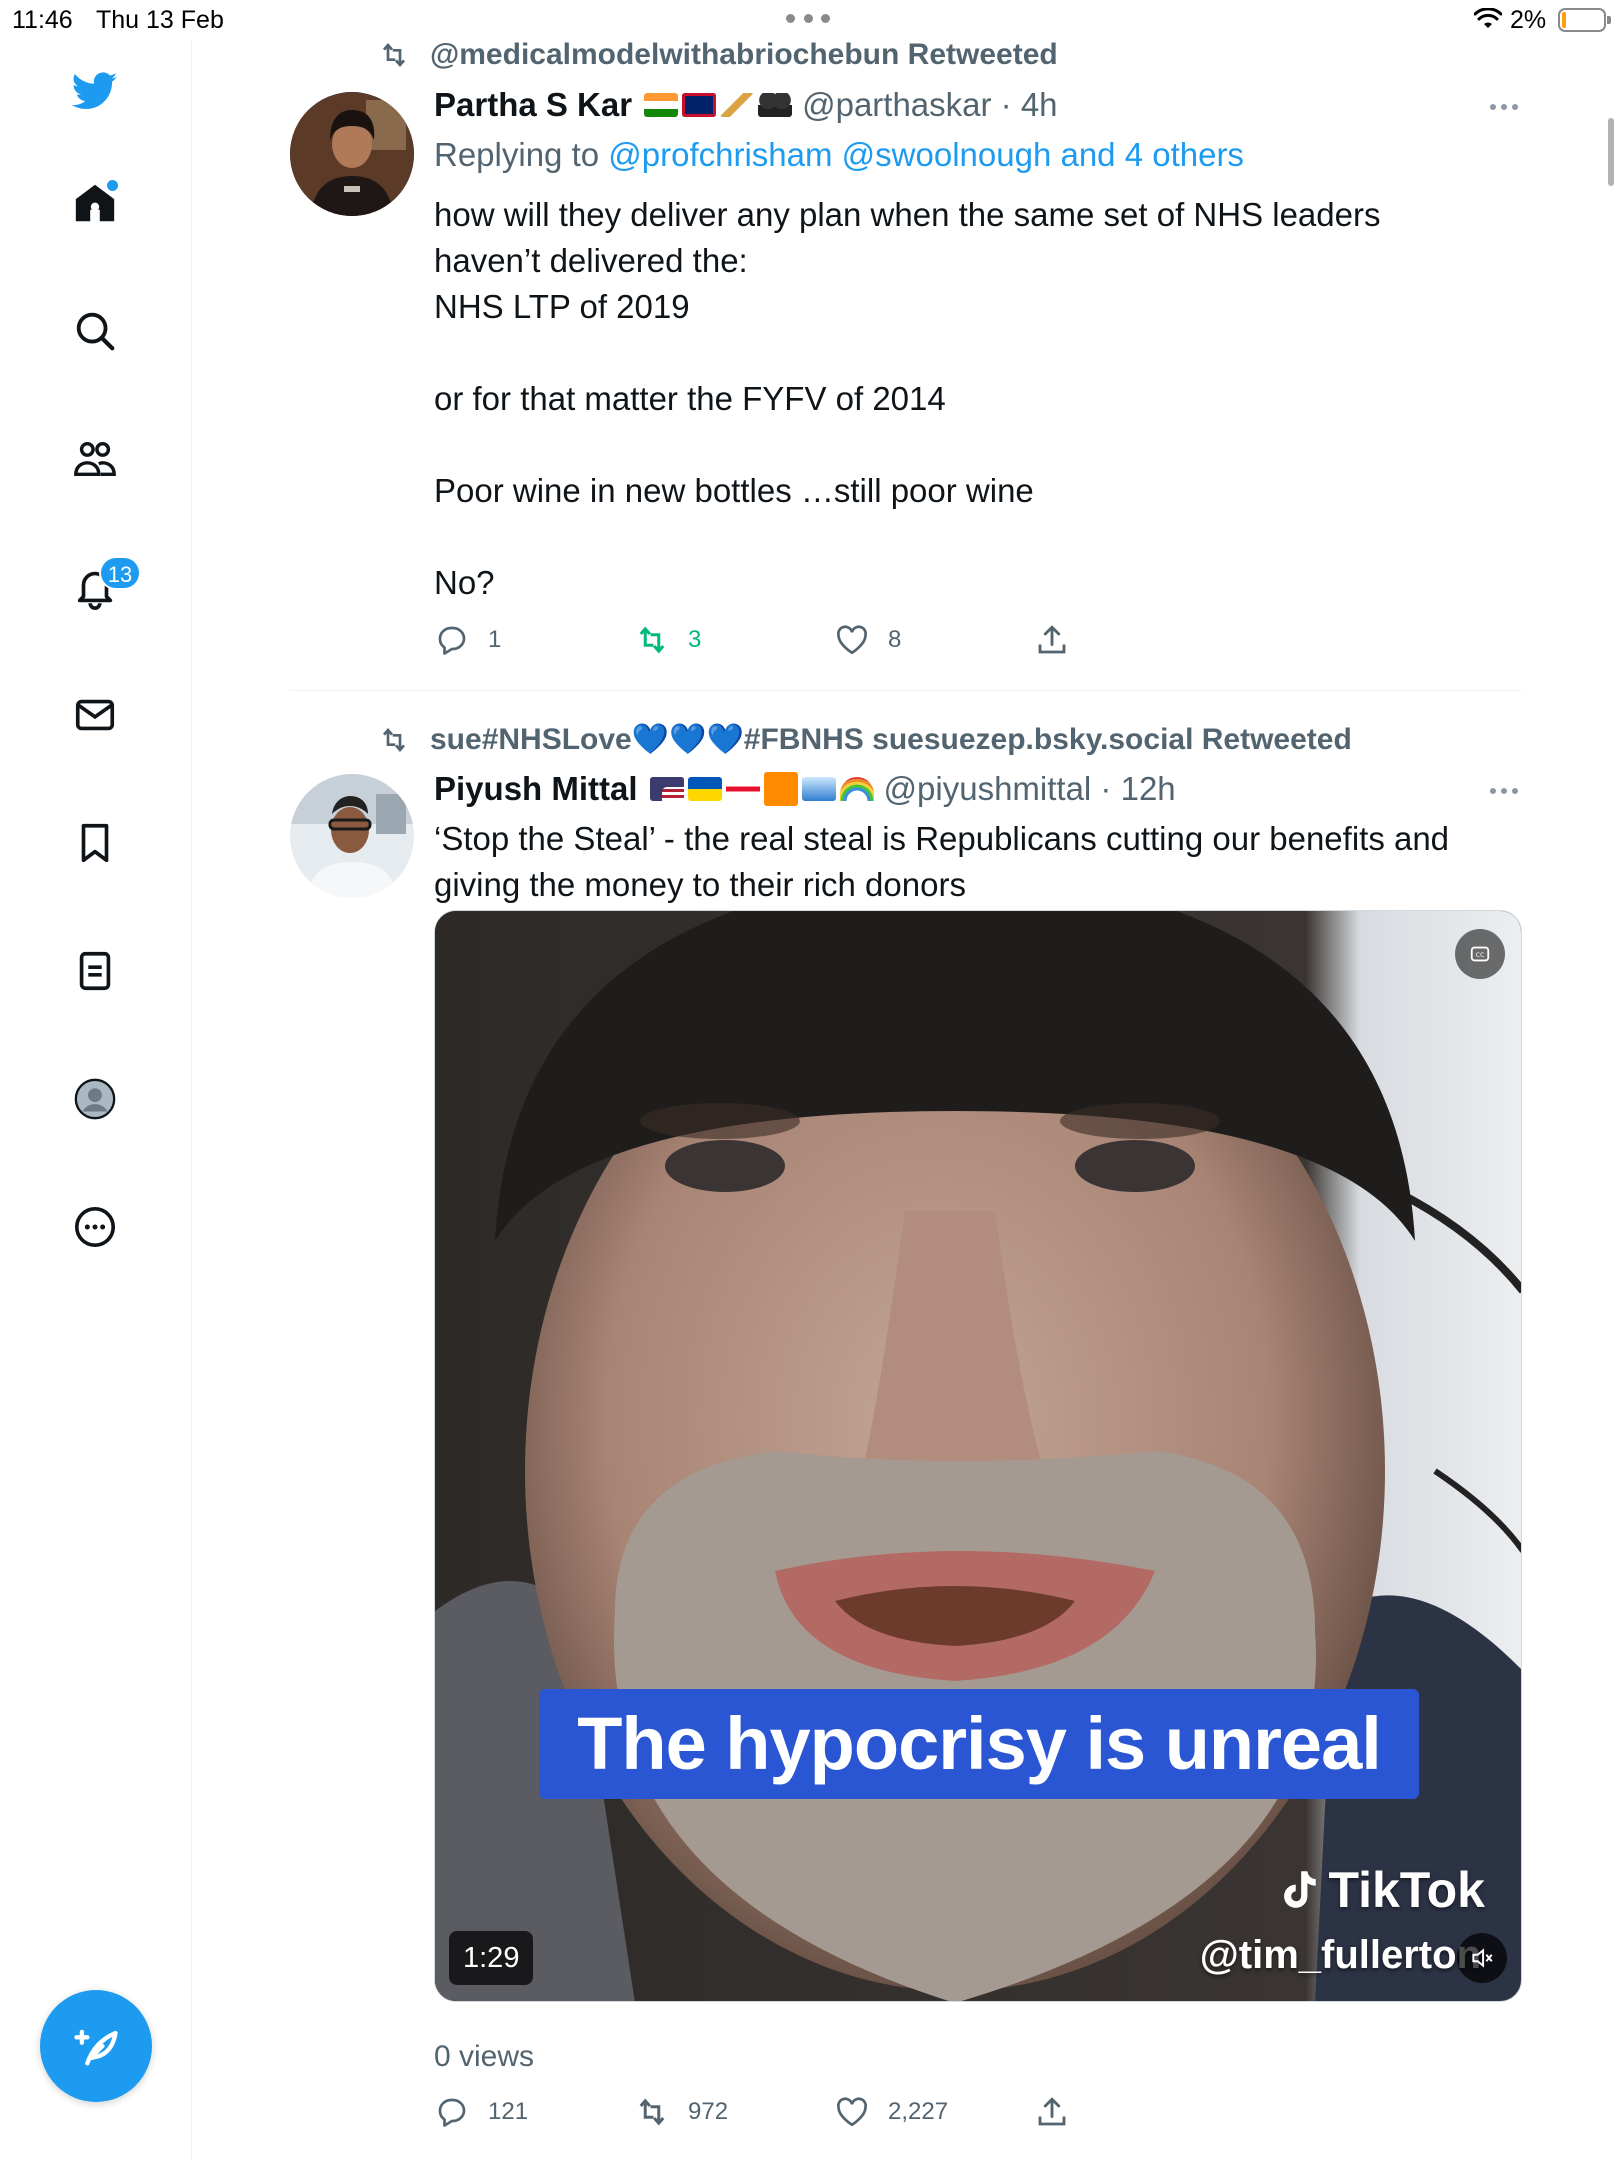 The height and width of the screenshot is (2160, 1620). What do you see at coordinates (95, 91) in the screenshot?
I see `twitter-bird-icon` at bounding box center [95, 91].